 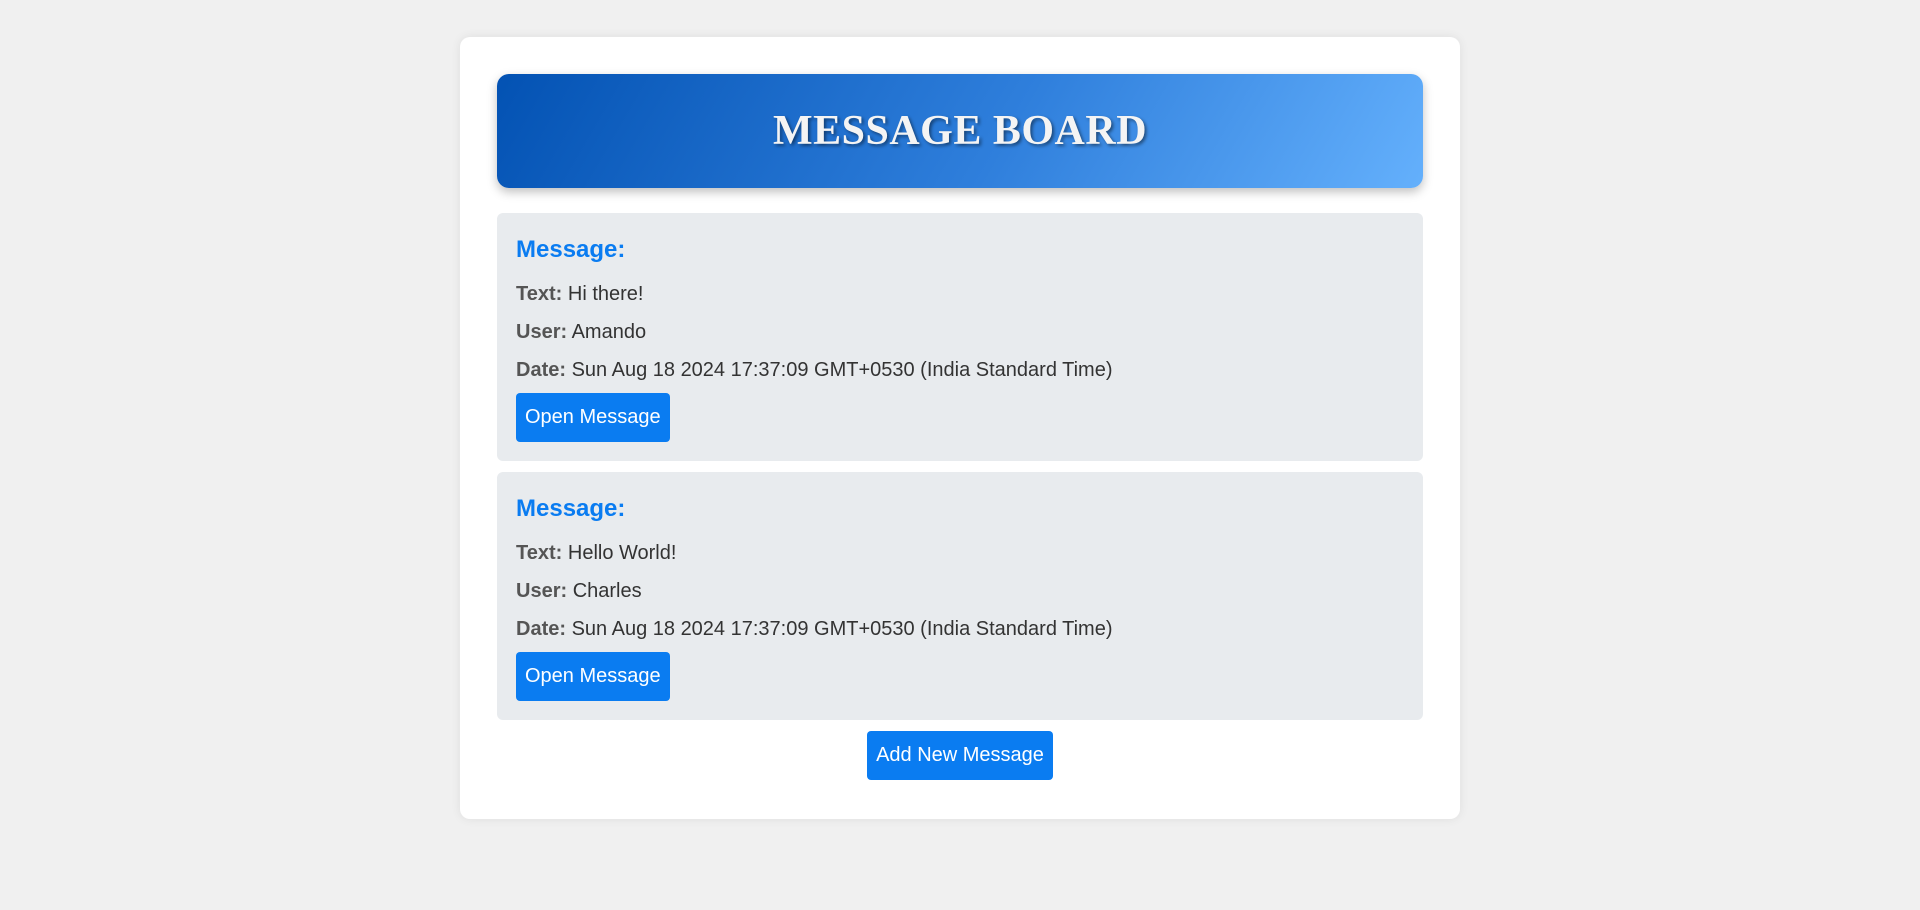 I want to click on message-user-row: User: Charles, so click(x=960, y=591).